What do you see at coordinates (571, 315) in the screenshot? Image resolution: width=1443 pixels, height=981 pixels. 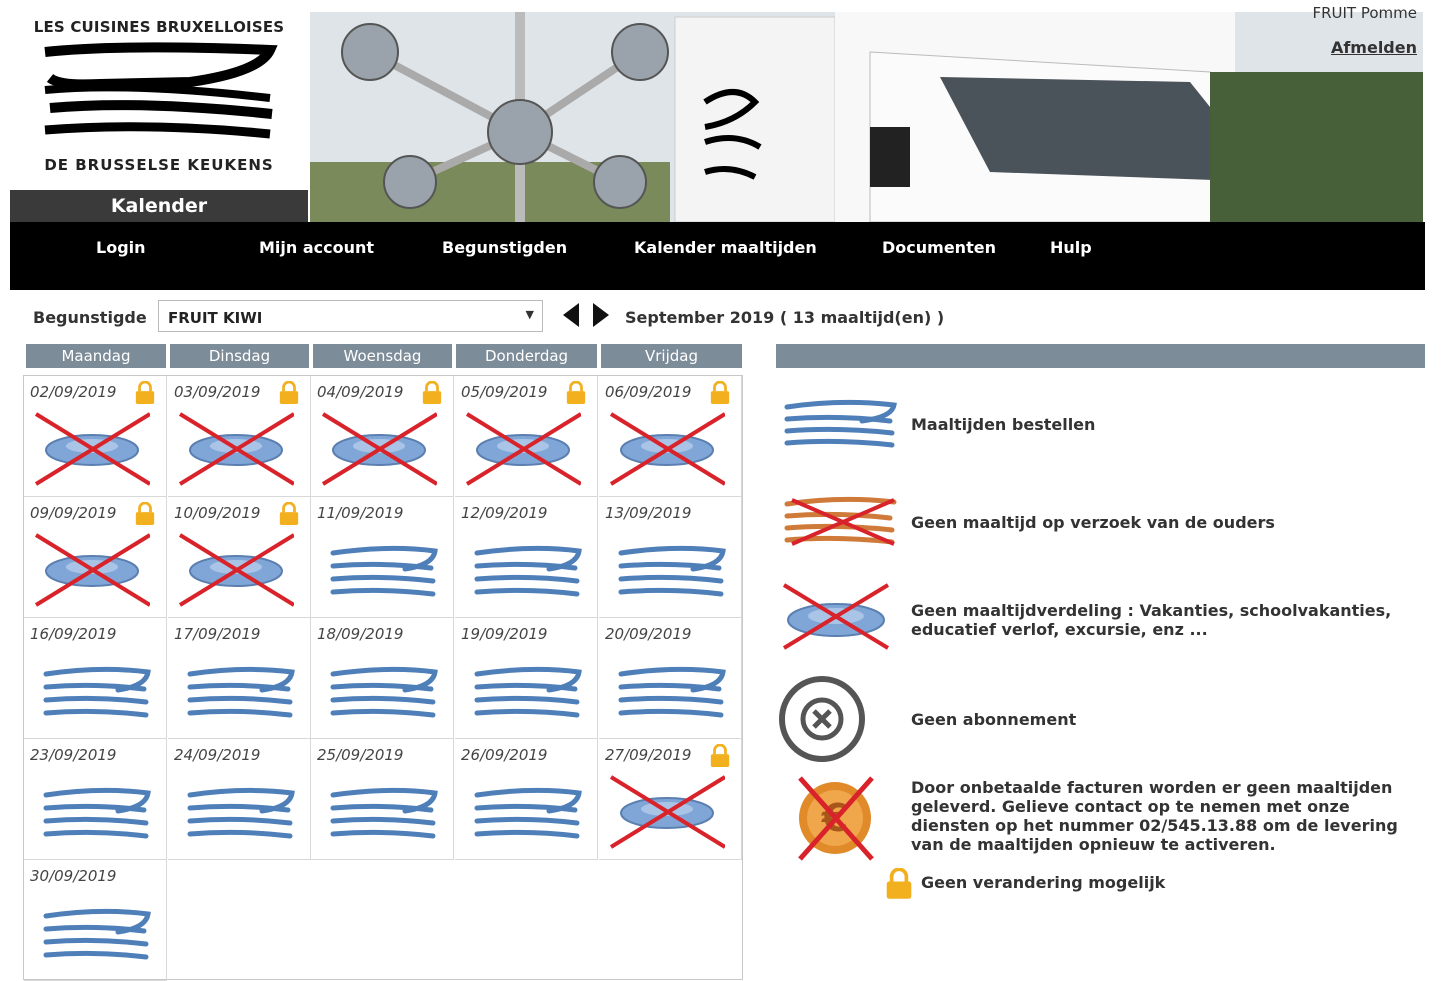 I see `previous-month-button` at bounding box center [571, 315].